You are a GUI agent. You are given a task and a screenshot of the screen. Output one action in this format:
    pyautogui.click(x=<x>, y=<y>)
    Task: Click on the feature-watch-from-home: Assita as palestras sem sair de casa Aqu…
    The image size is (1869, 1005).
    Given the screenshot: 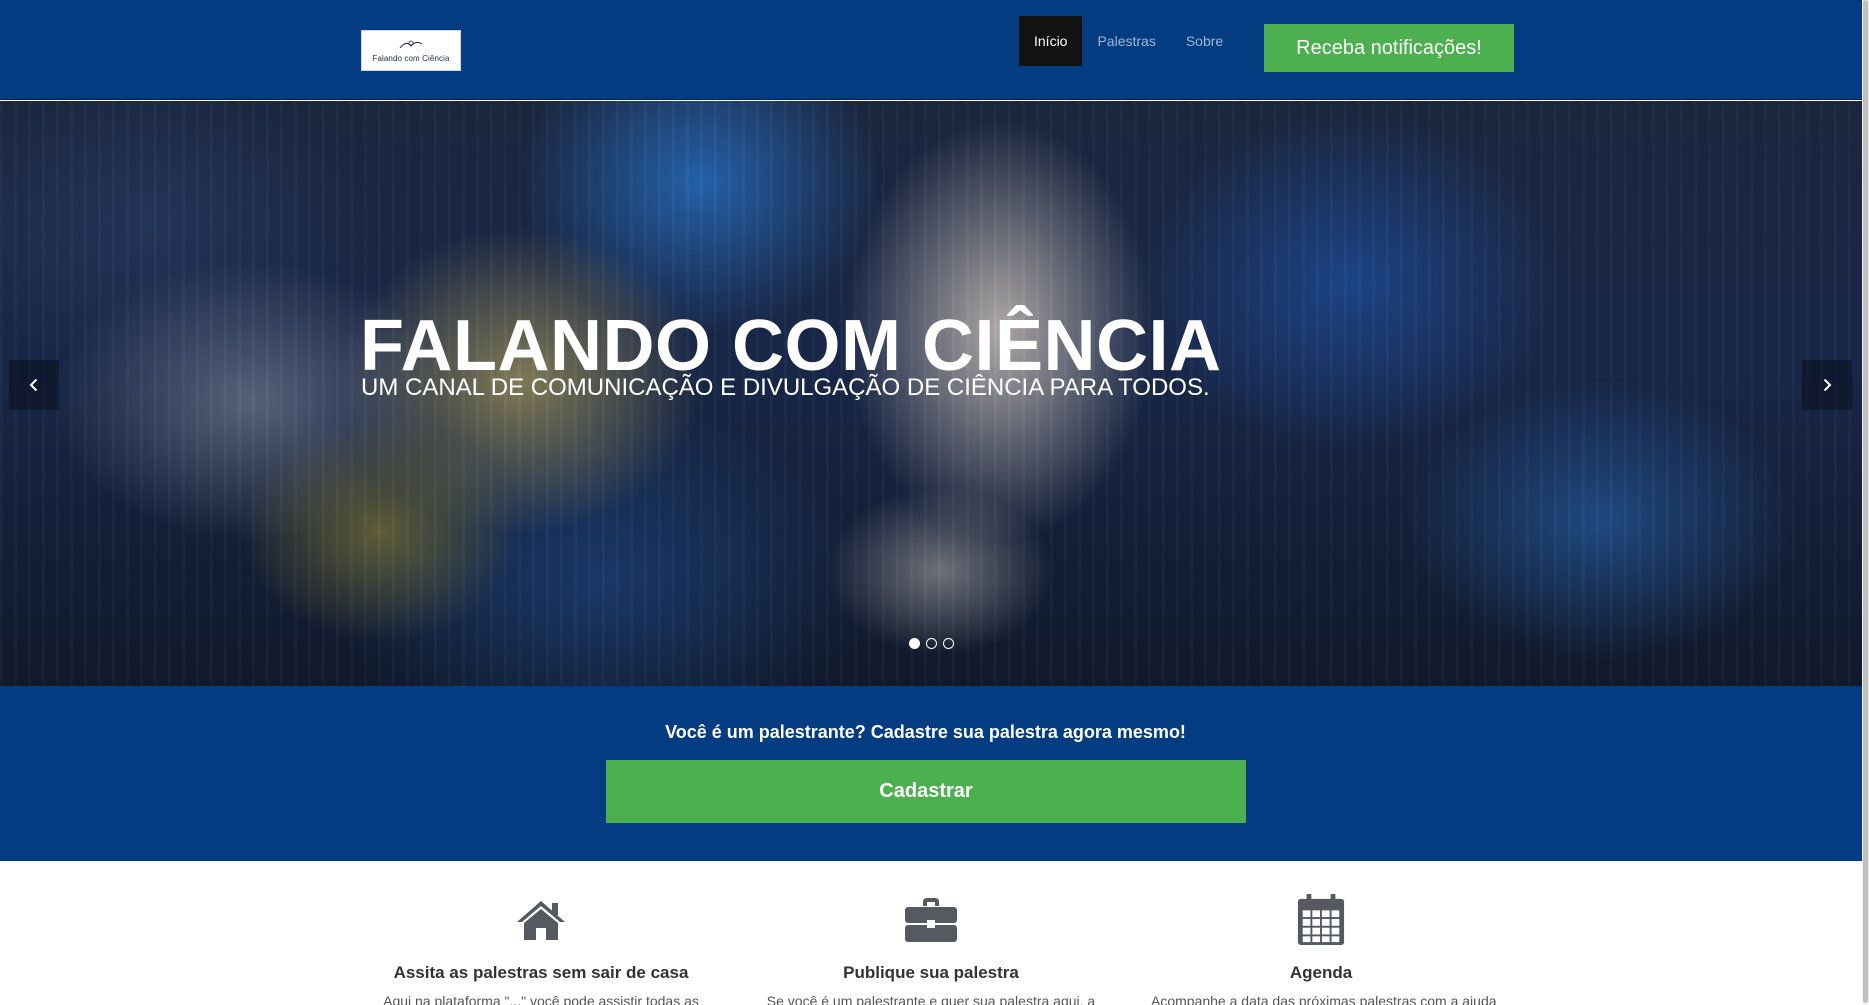 What is the action you would take?
    pyautogui.click(x=541, y=933)
    